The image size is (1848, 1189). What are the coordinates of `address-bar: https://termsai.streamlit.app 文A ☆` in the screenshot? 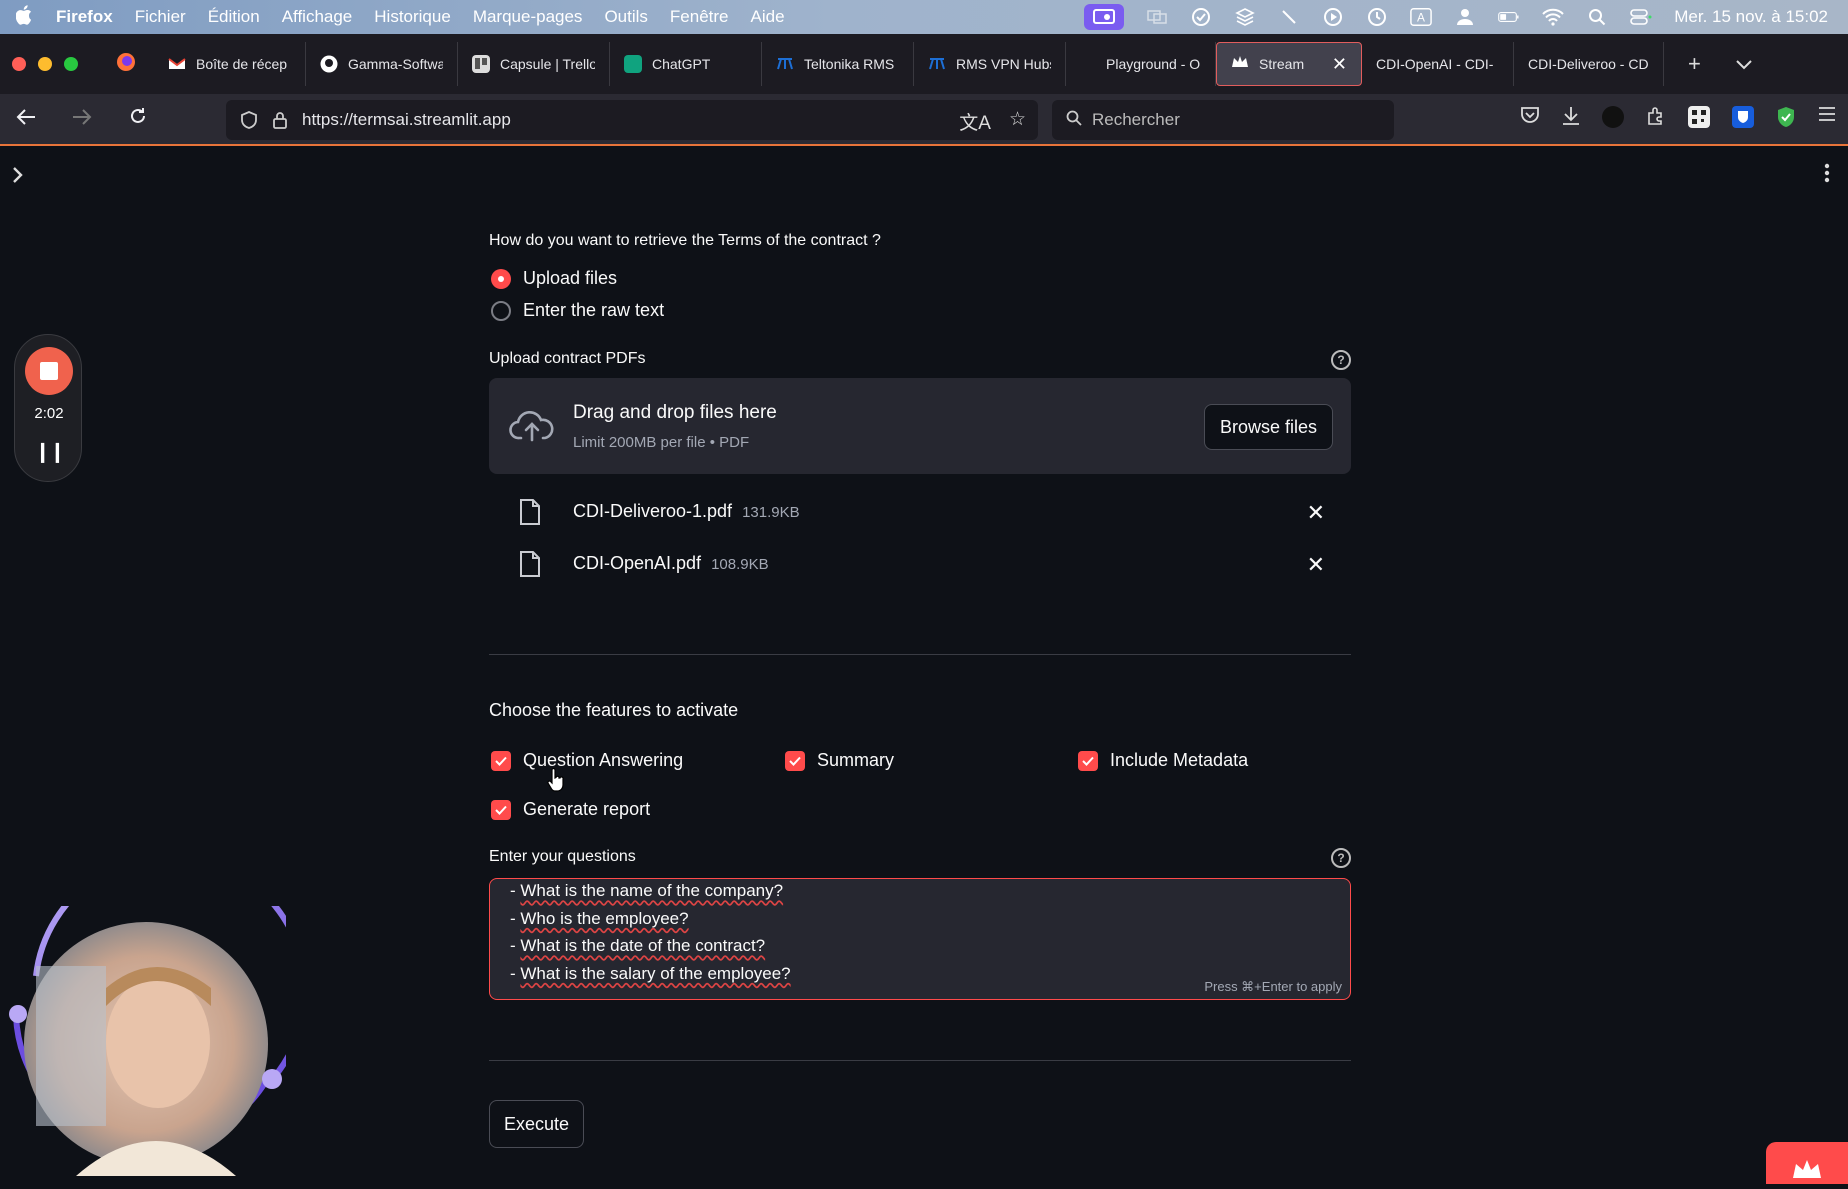 It's located at (632, 120).